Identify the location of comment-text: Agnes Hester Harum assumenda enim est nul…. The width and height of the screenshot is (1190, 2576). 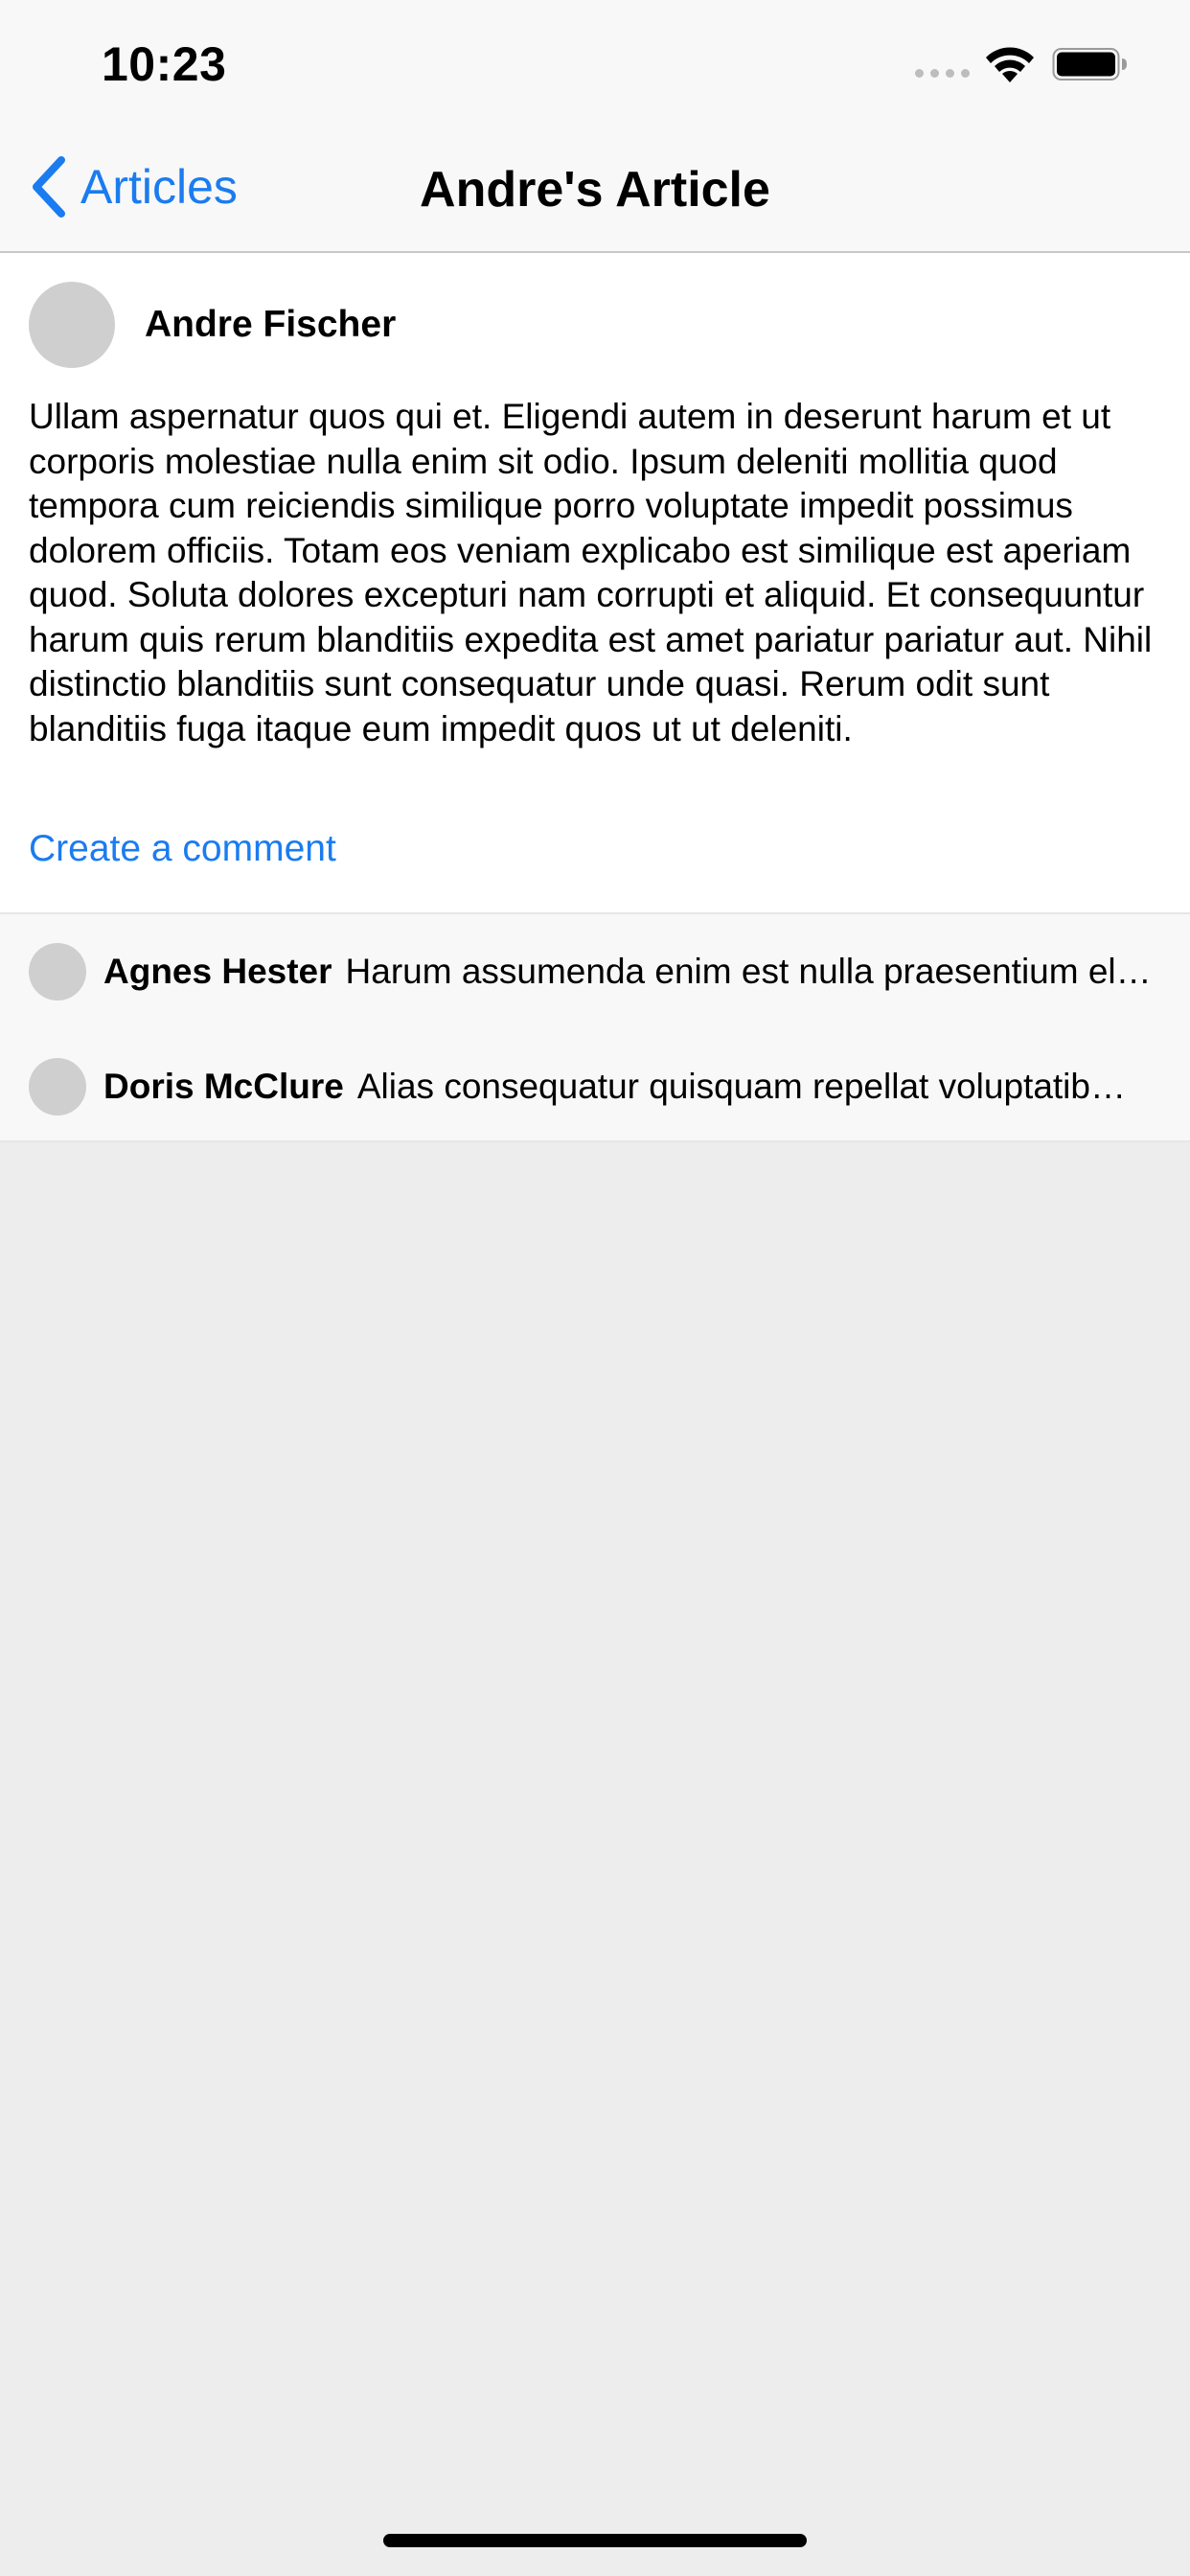
(632, 972).